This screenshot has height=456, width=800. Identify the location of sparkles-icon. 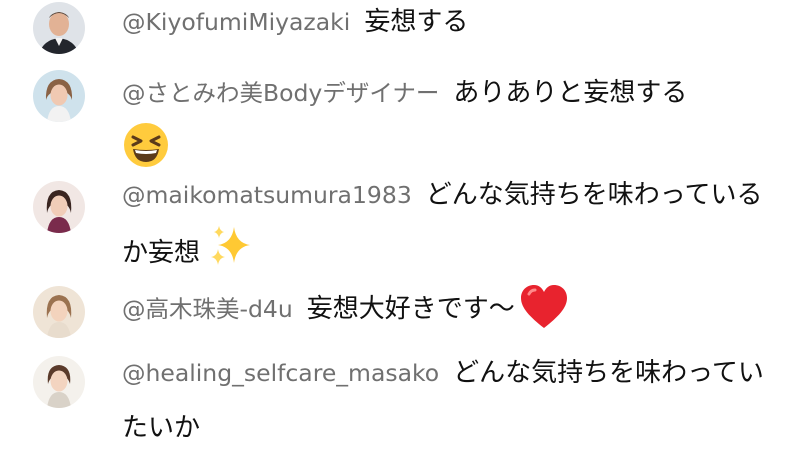
(231, 245).